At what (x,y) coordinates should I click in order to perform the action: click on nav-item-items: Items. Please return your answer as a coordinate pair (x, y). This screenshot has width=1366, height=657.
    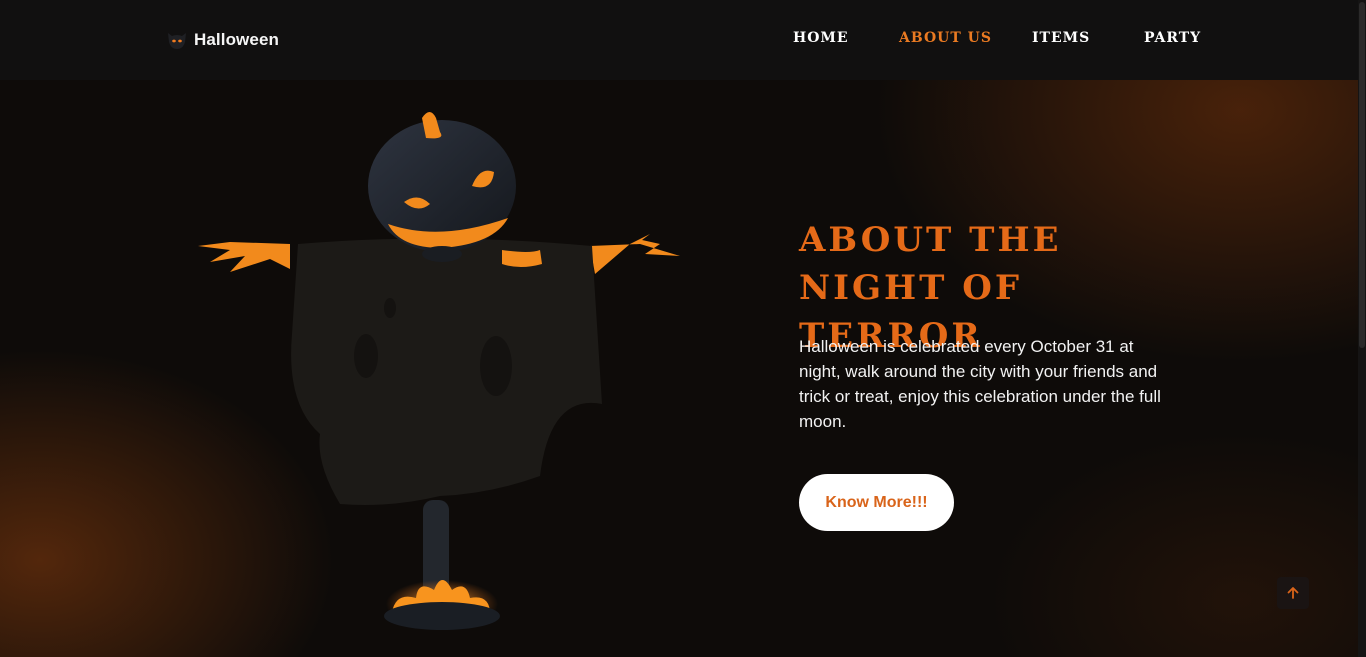
    Looking at the image, I should click on (1061, 38).